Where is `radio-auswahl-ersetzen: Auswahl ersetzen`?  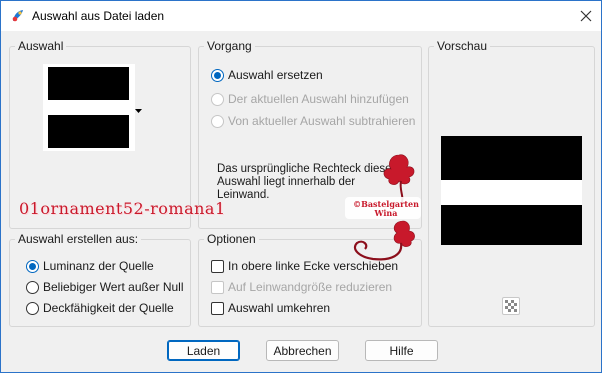
radio-auswahl-ersetzen: Auswahl ersetzen is located at coordinates (267, 75).